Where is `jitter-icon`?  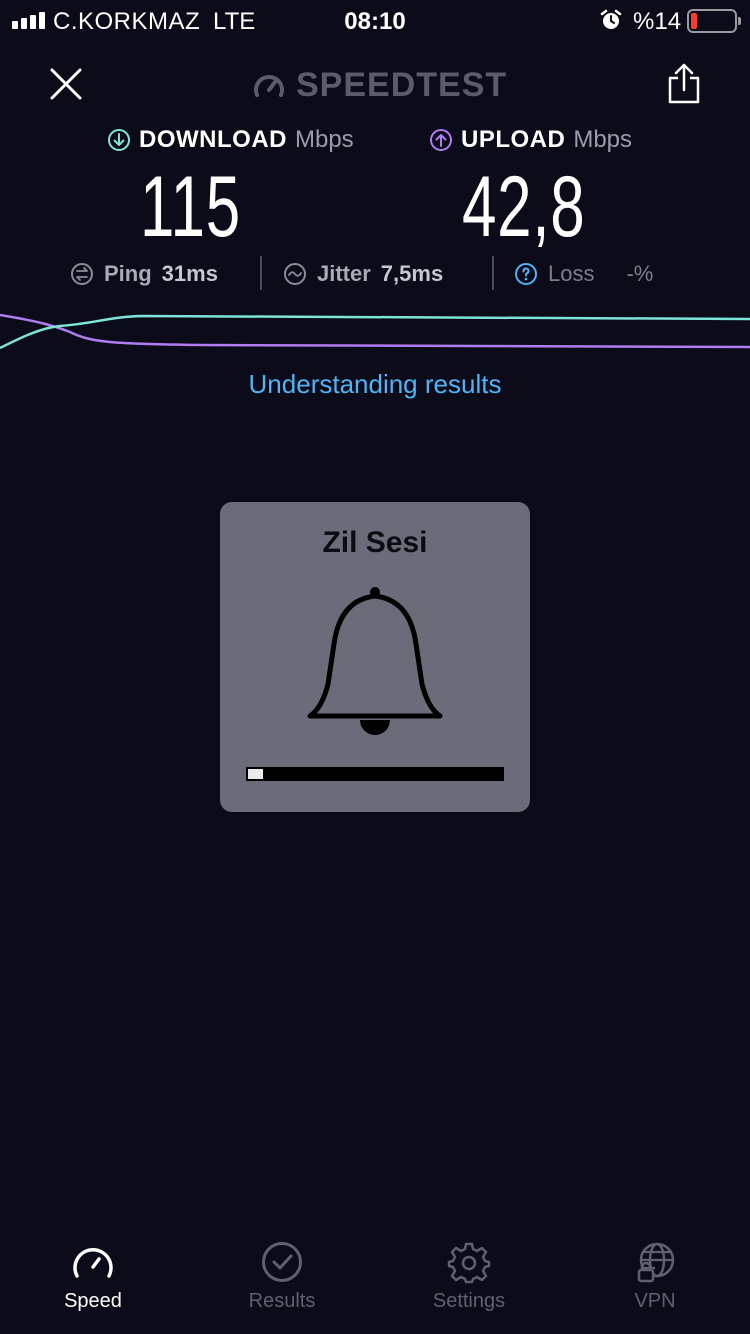
jitter-icon is located at coordinates (295, 274).